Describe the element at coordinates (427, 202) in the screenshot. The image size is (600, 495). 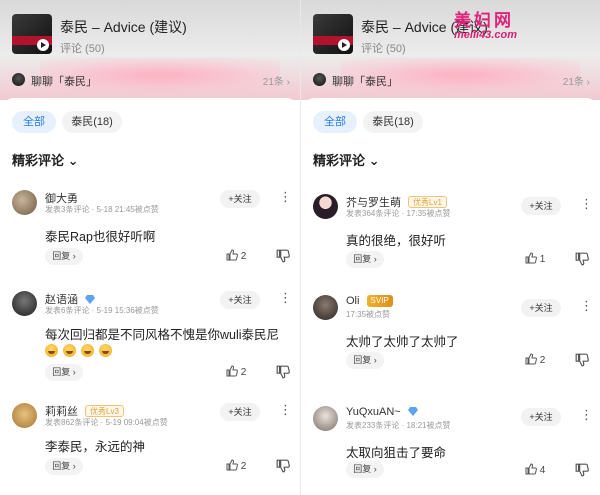
I see `level-badge: 优秀Lv1` at that location.